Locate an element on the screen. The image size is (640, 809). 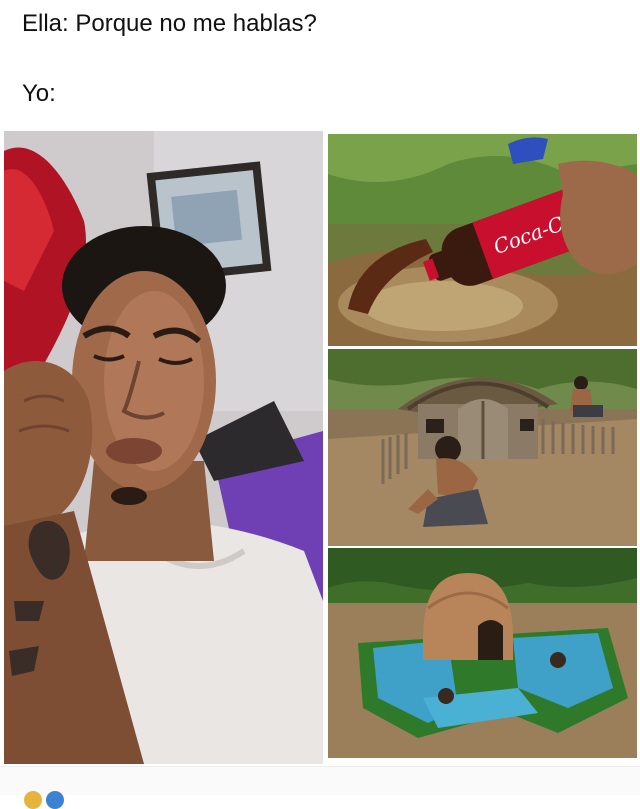
dome-pool-photo is located at coordinates (482, 653).